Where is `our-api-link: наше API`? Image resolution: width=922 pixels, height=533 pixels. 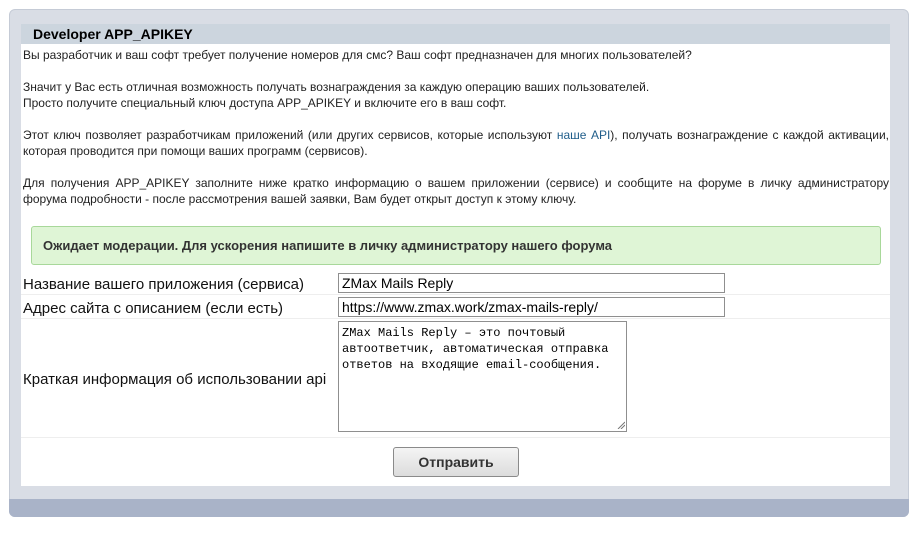 our-api-link: наше API is located at coordinates (583, 135).